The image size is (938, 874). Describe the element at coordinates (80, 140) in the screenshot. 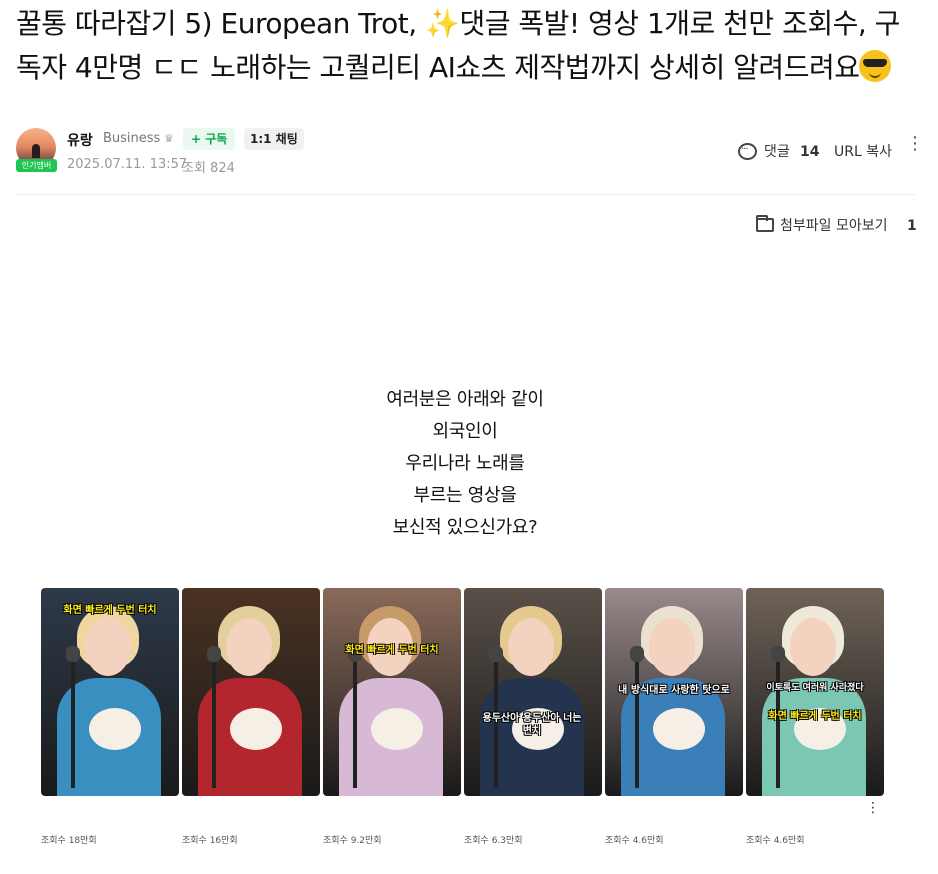

I see `author-name: 유랑` at that location.